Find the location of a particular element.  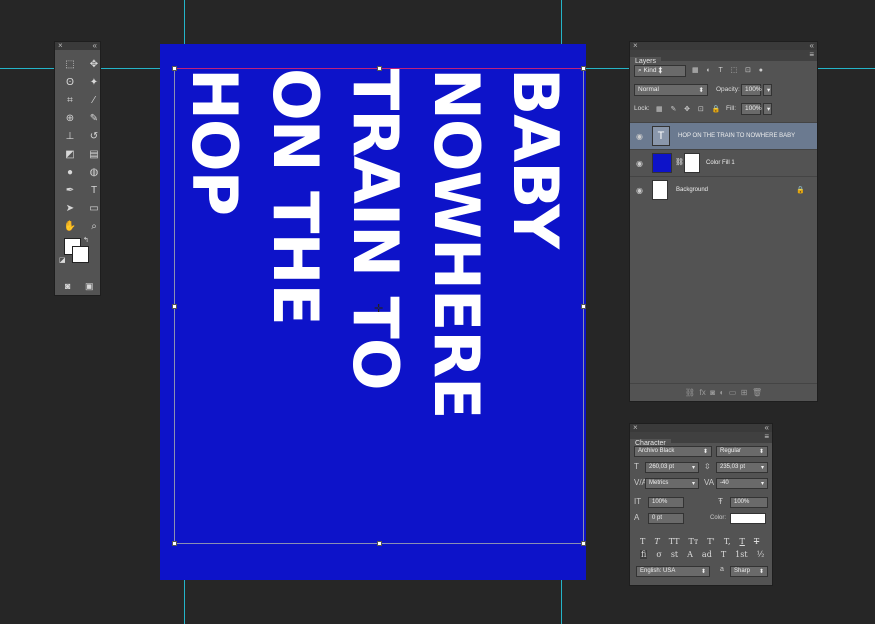

transform-handle-tl is located at coordinates (174, 68).